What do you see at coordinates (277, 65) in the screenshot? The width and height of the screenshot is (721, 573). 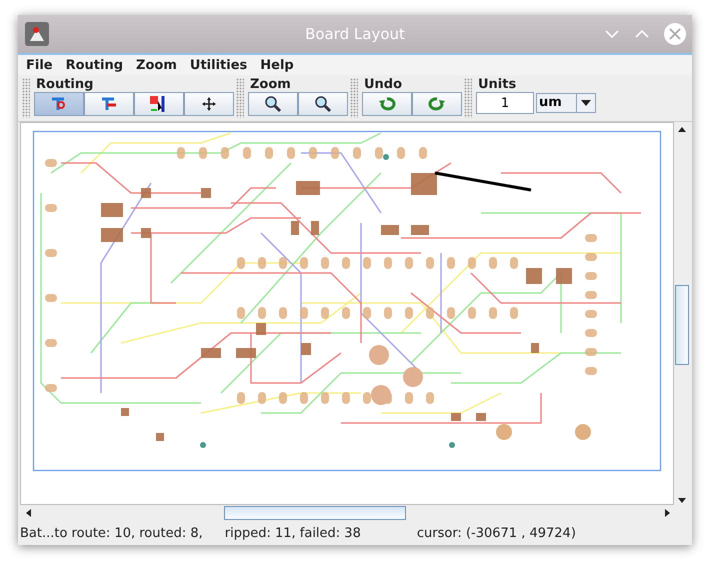 I see `menu-item: Help` at bounding box center [277, 65].